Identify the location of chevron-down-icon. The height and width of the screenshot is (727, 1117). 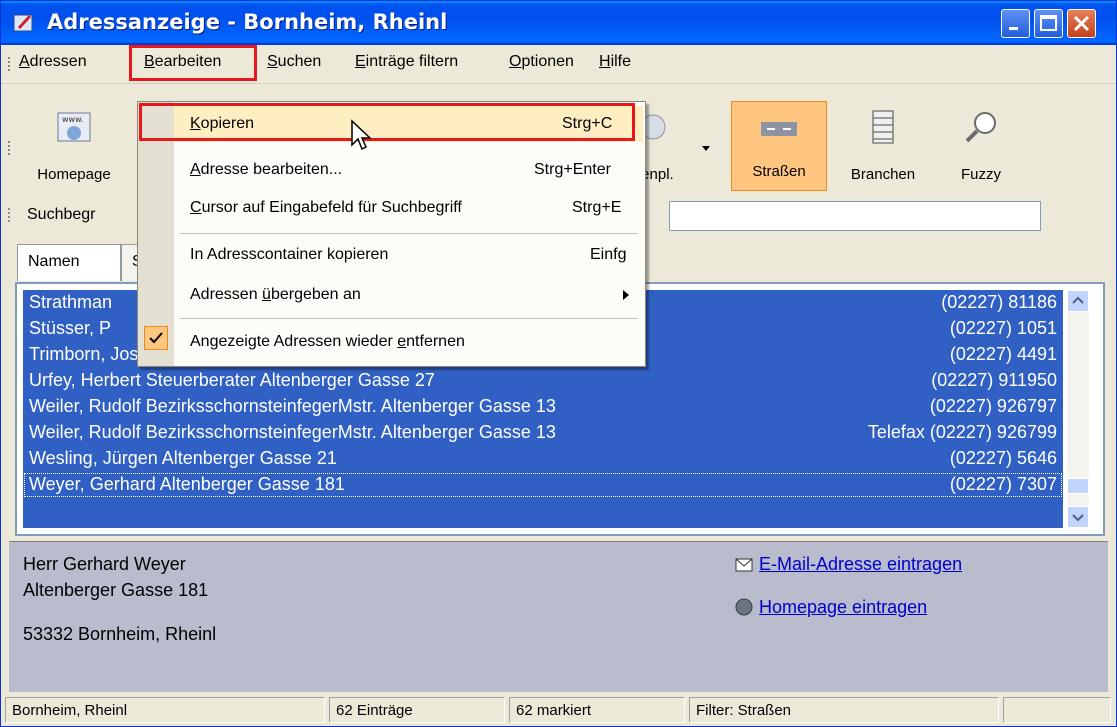
(1078, 518).